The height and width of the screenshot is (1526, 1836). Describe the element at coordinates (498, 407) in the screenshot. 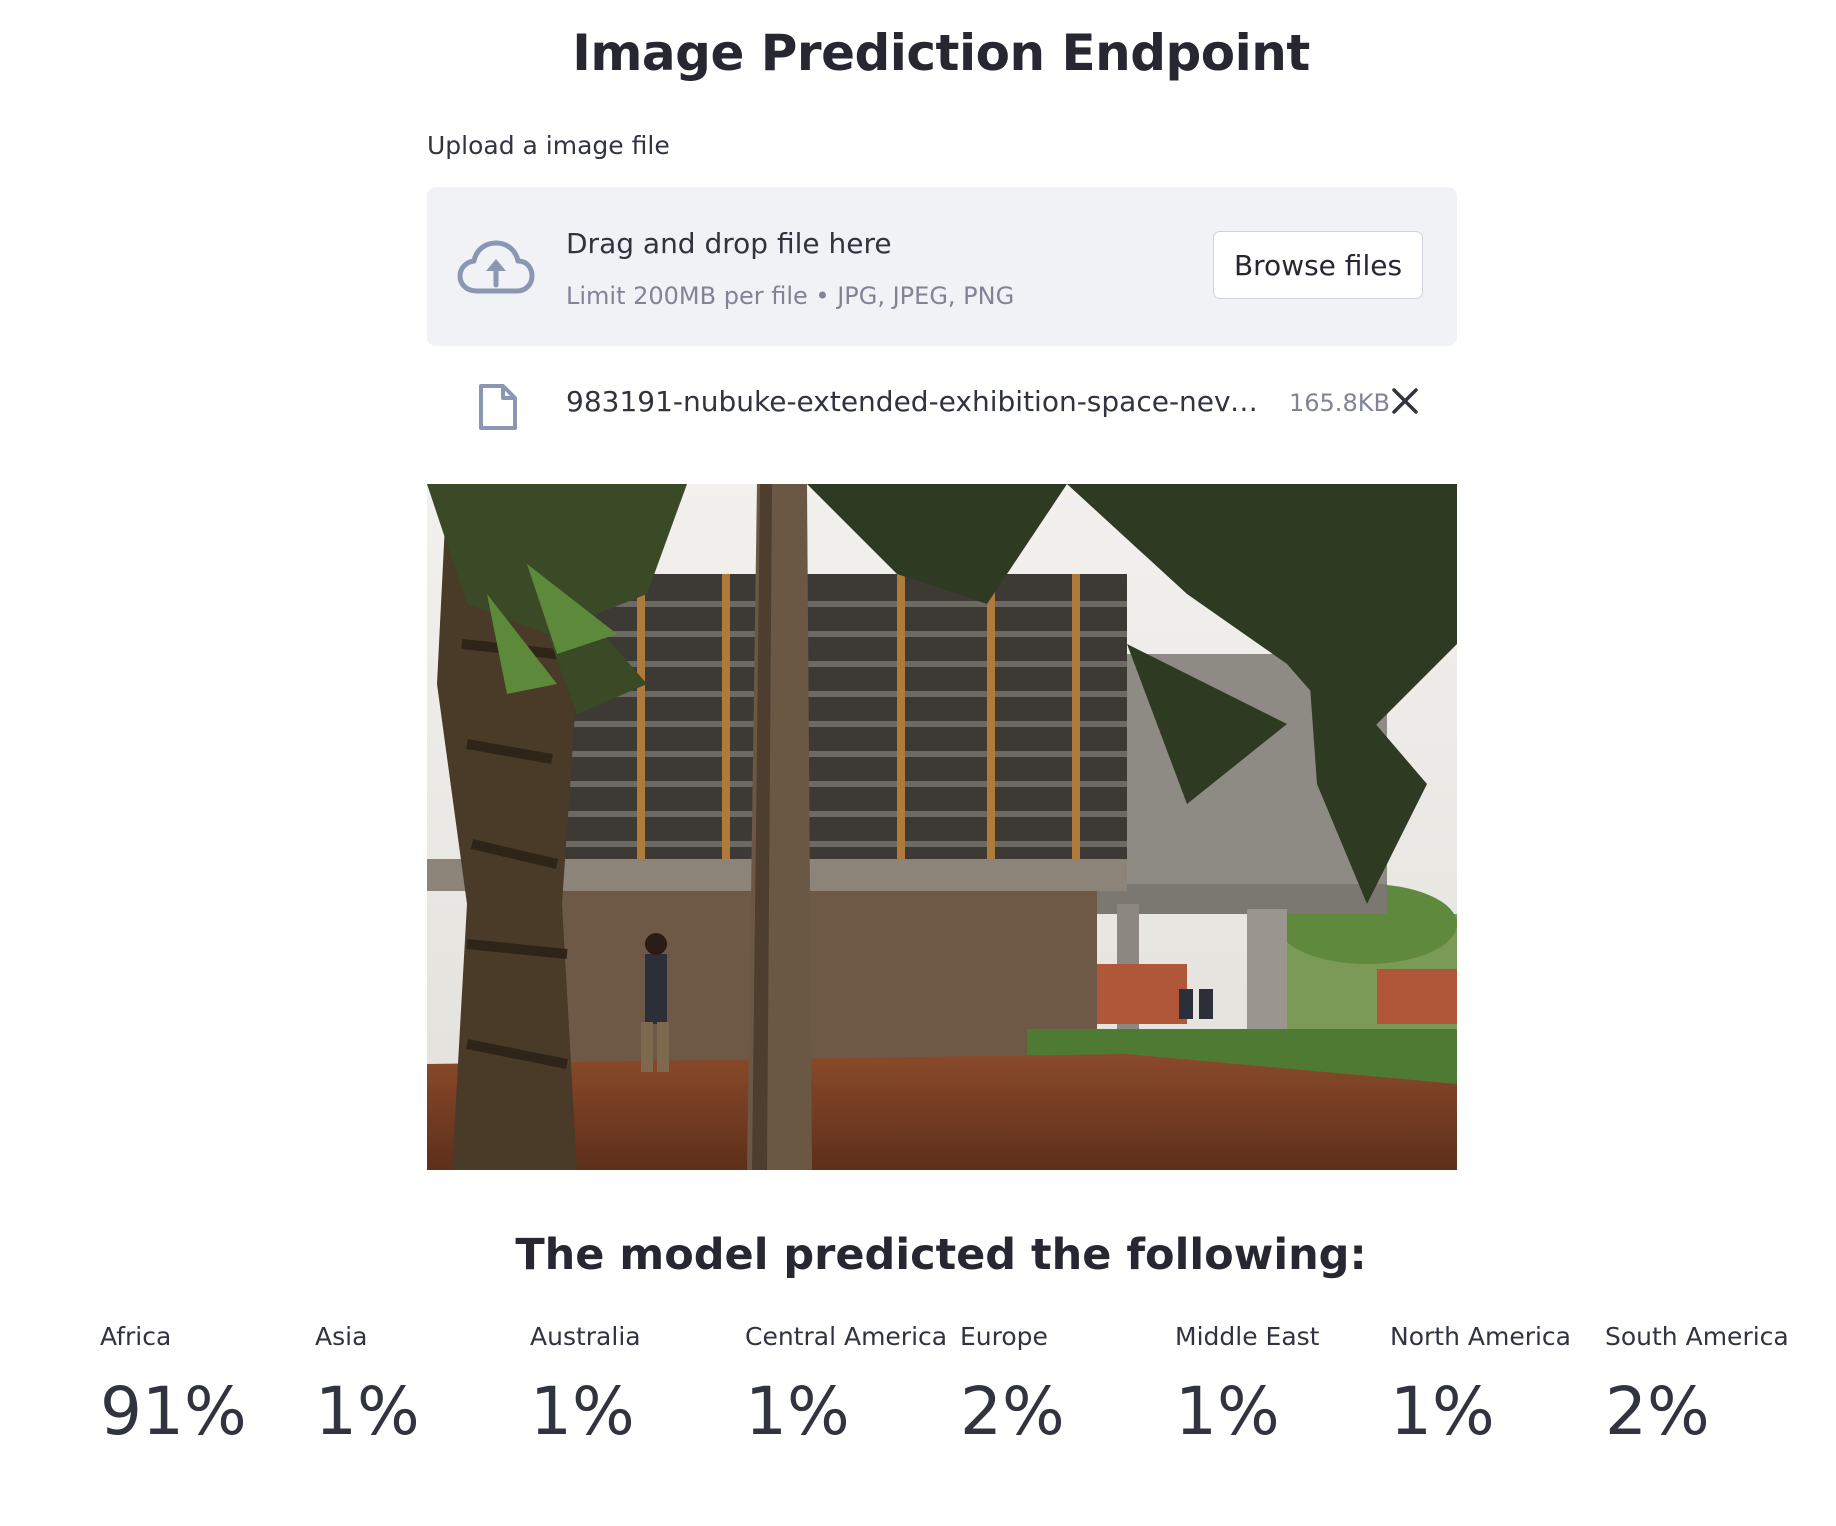

I see `file-icon` at that location.